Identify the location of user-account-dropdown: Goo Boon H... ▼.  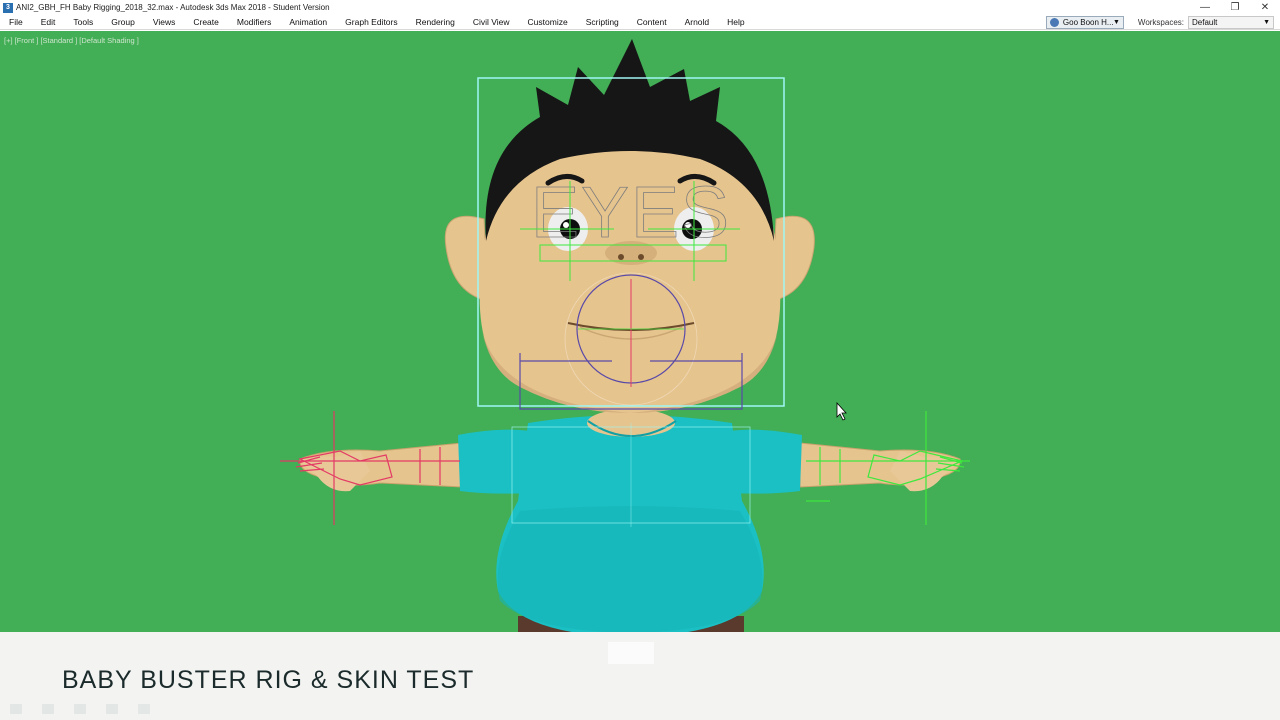
(1084, 22).